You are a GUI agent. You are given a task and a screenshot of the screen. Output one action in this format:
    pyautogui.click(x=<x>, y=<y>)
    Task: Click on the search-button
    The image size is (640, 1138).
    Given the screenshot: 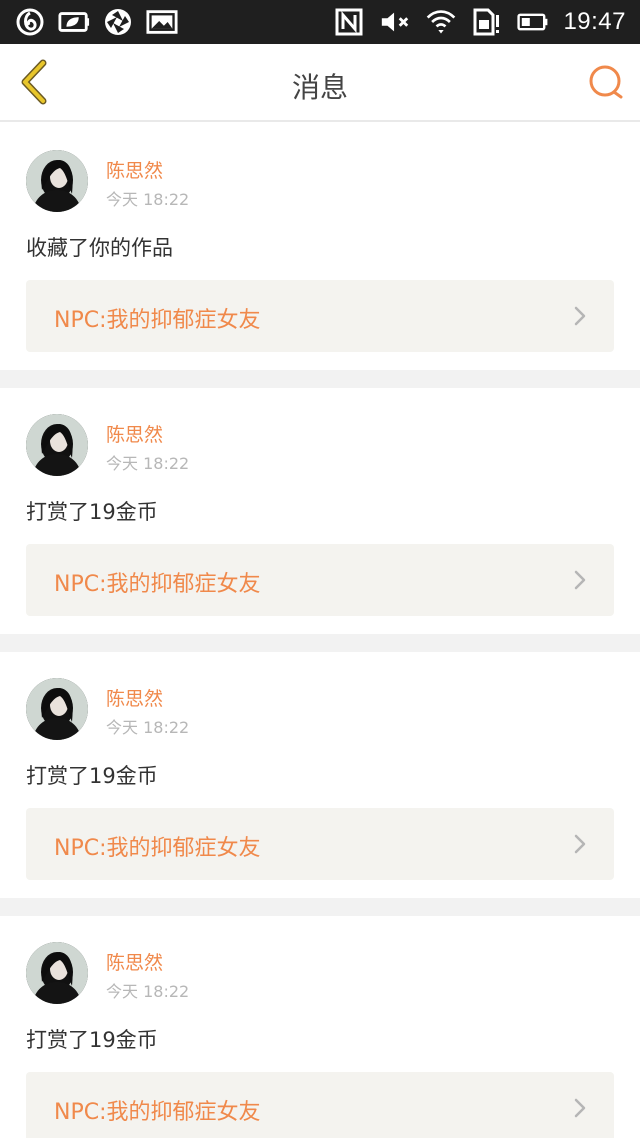 What is the action you would take?
    pyautogui.click(x=606, y=82)
    